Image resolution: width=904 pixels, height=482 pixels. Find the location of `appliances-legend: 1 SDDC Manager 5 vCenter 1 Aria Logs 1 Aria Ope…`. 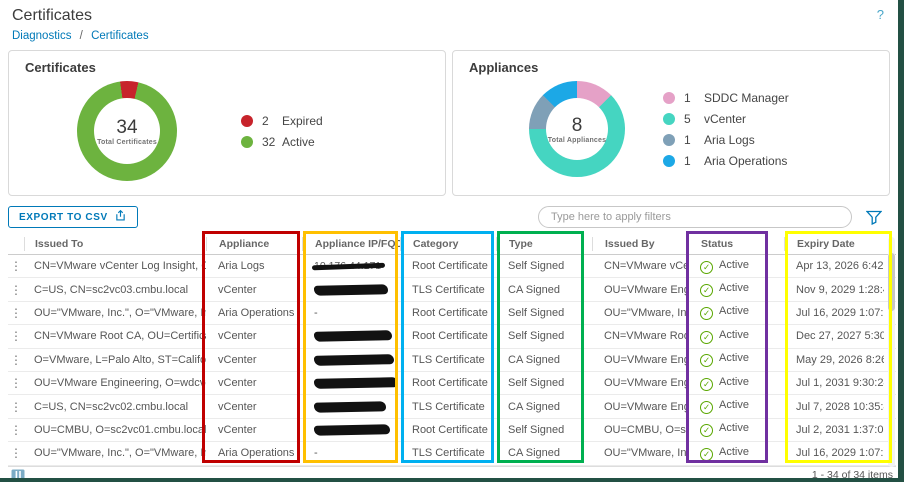

appliances-legend: 1 SDDC Manager 5 vCenter 1 Aria Logs 1 Aria Ope… is located at coordinates (726, 129).